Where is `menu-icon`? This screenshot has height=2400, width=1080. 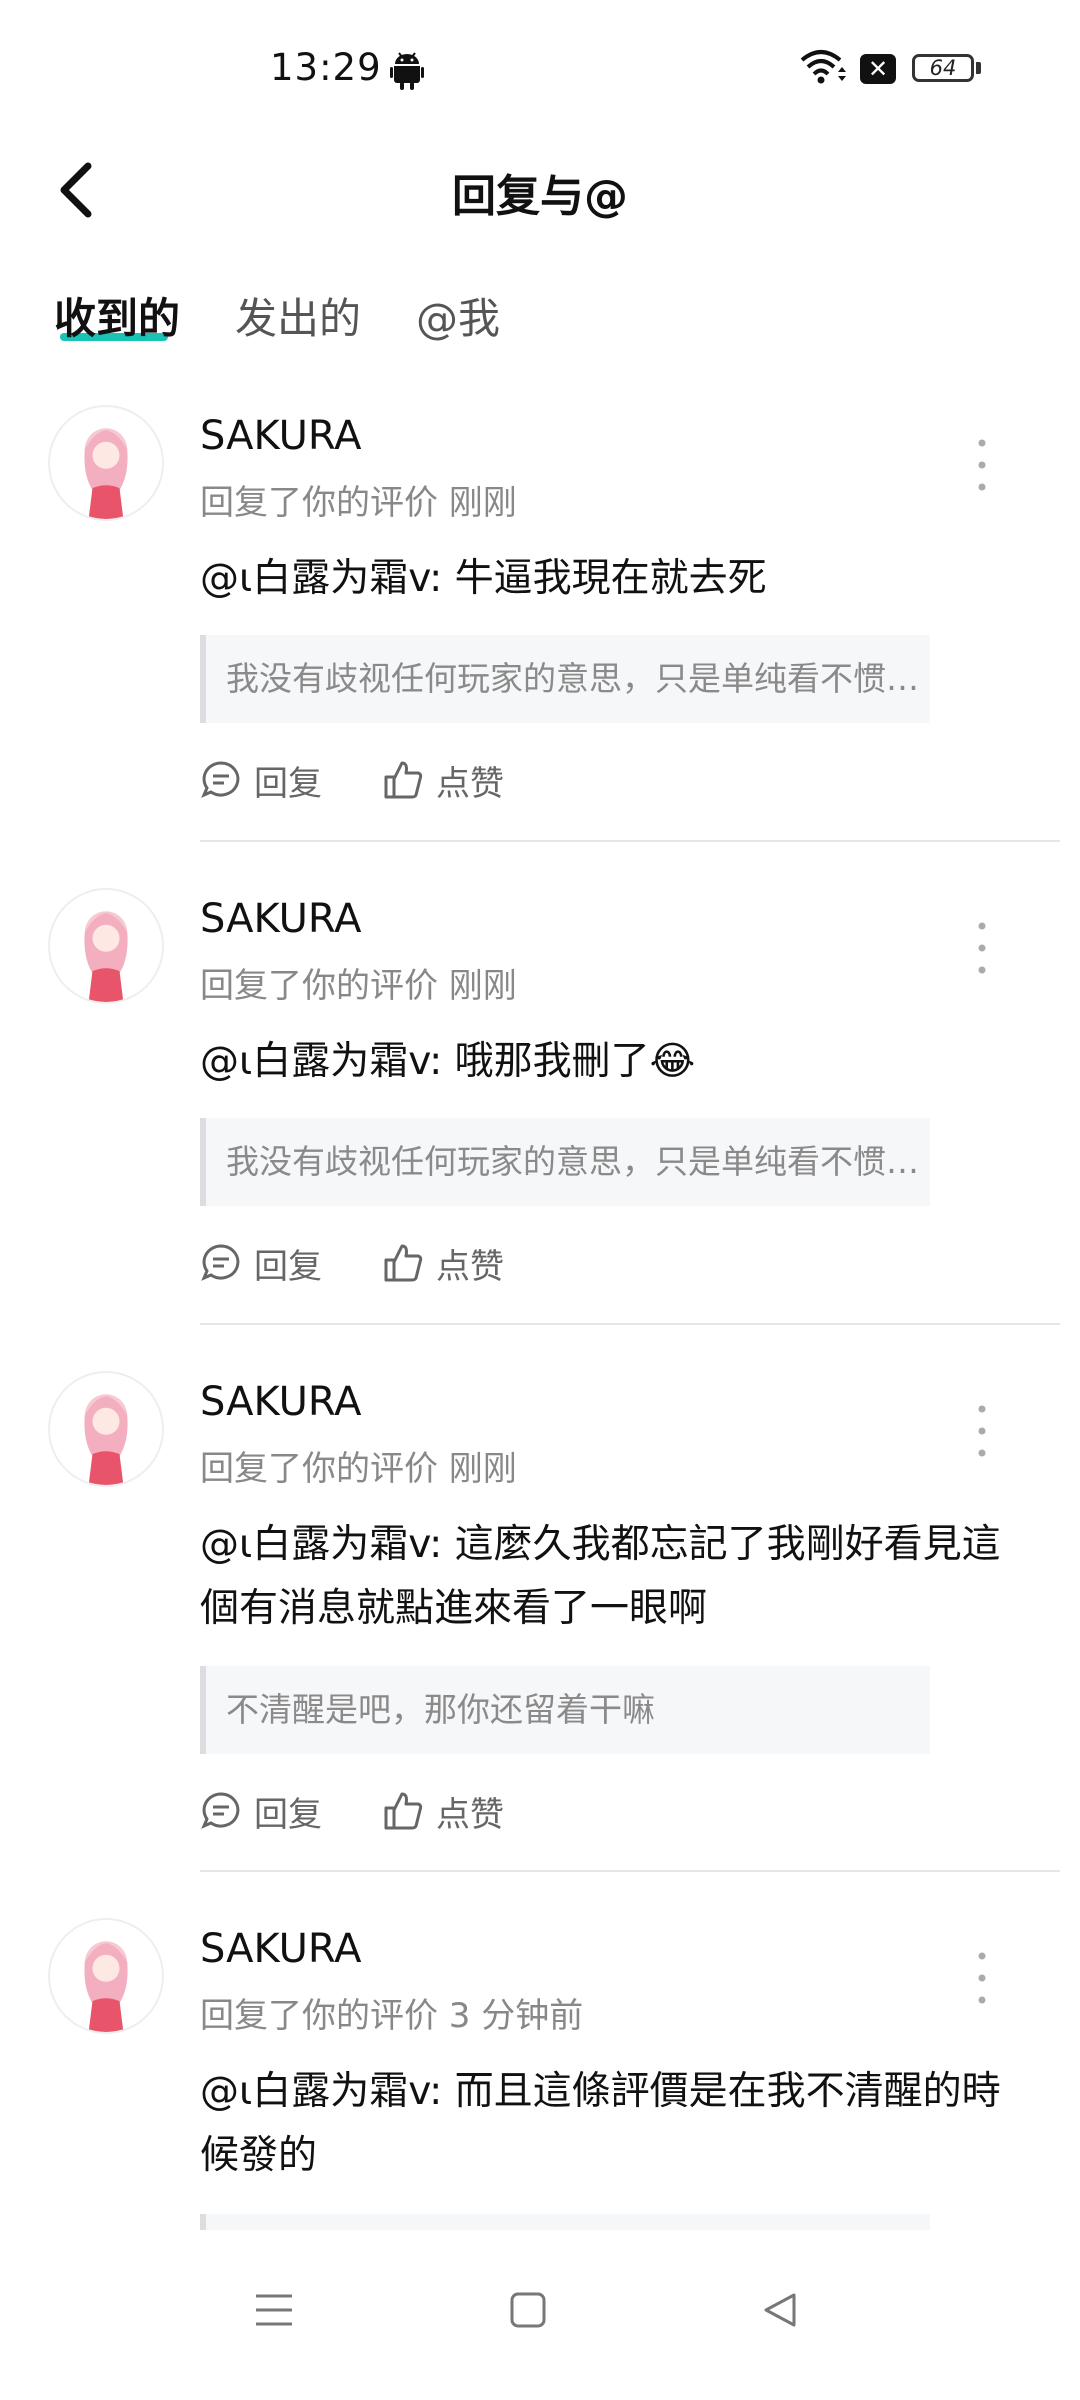 menu-icon is located at coordinates (274, 2310).